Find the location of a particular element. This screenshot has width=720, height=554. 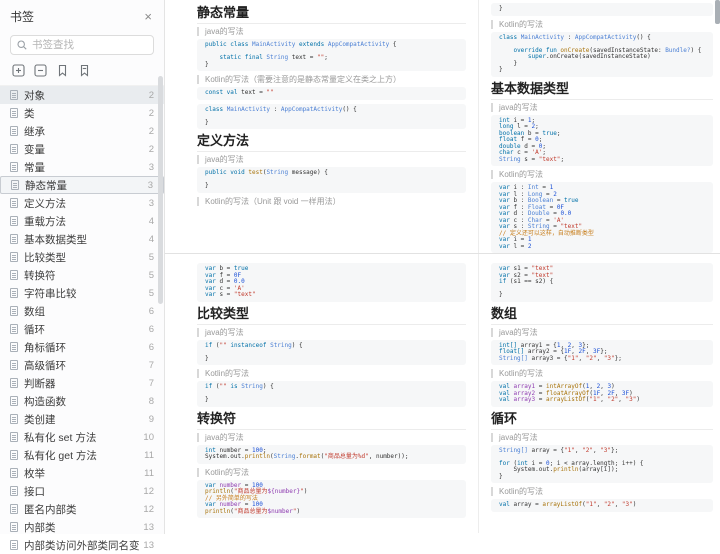

bookmark-item: 基本数据类型 4 is located at coordinates (82, 239).